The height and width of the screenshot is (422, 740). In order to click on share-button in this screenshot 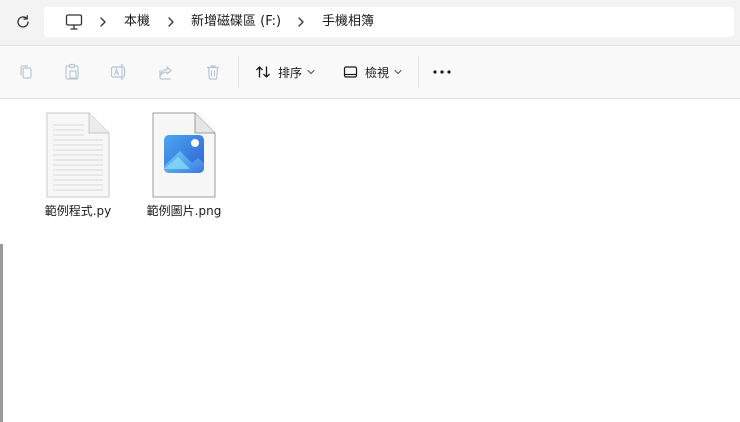, I will do `click(166, 72)`.